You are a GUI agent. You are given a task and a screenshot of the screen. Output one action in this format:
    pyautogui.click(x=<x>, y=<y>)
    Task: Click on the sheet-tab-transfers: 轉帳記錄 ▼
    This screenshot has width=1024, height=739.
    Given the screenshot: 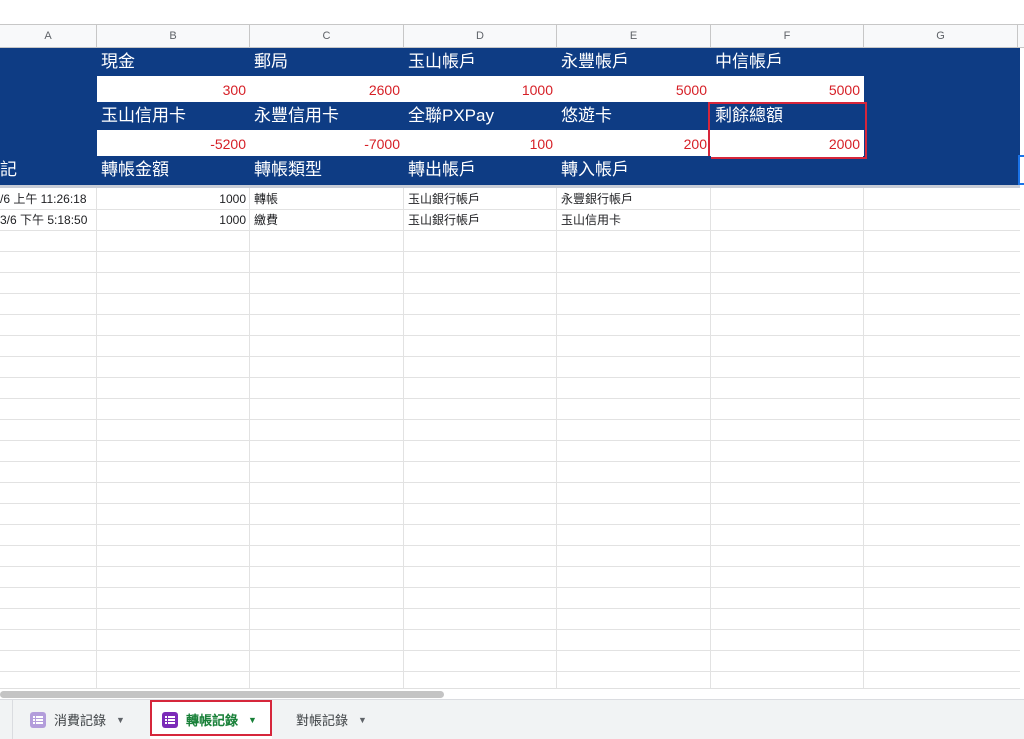 What is the action you would take?
    pyautogui.click(x=211, y=719)
    